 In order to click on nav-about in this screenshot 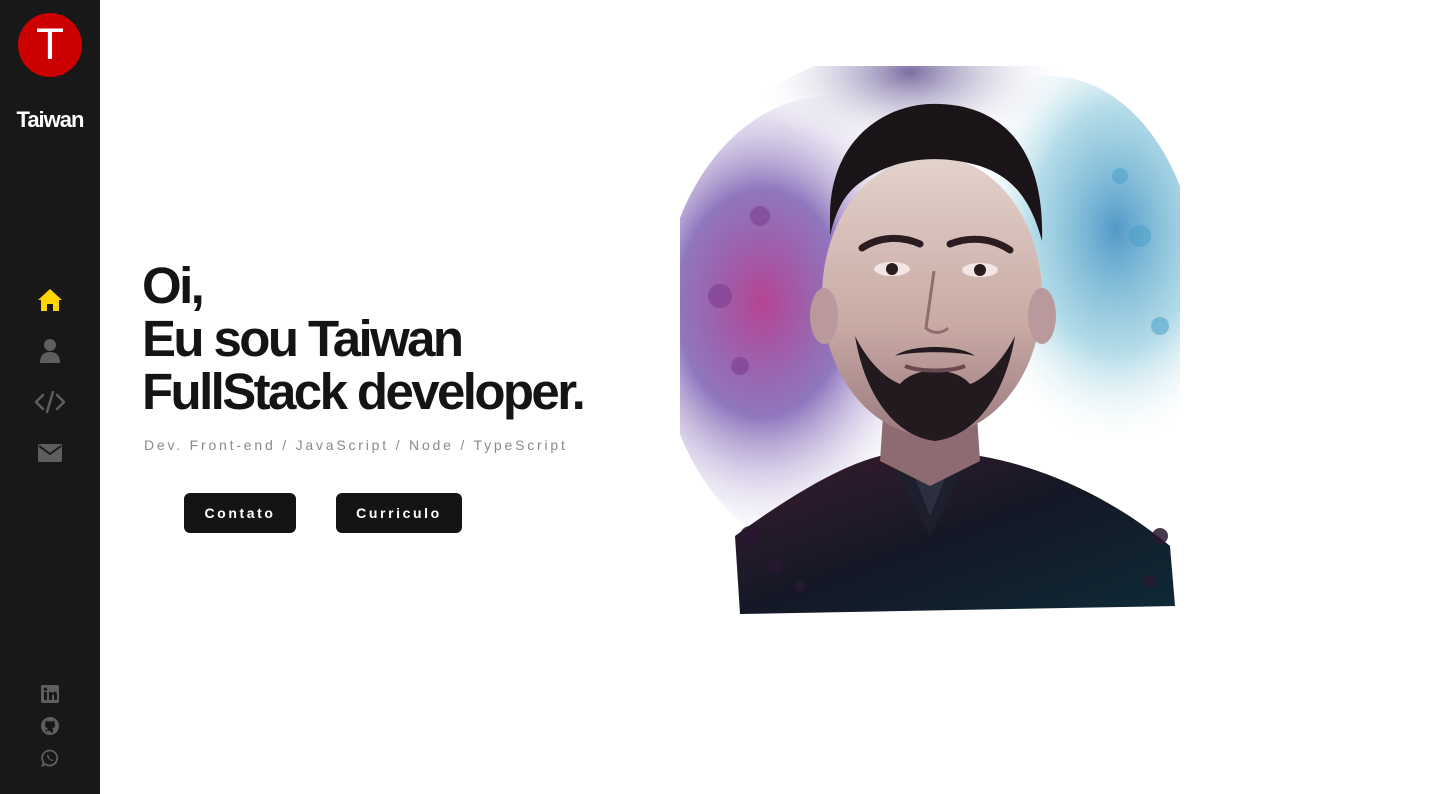, I will do `click(50, 351)`.